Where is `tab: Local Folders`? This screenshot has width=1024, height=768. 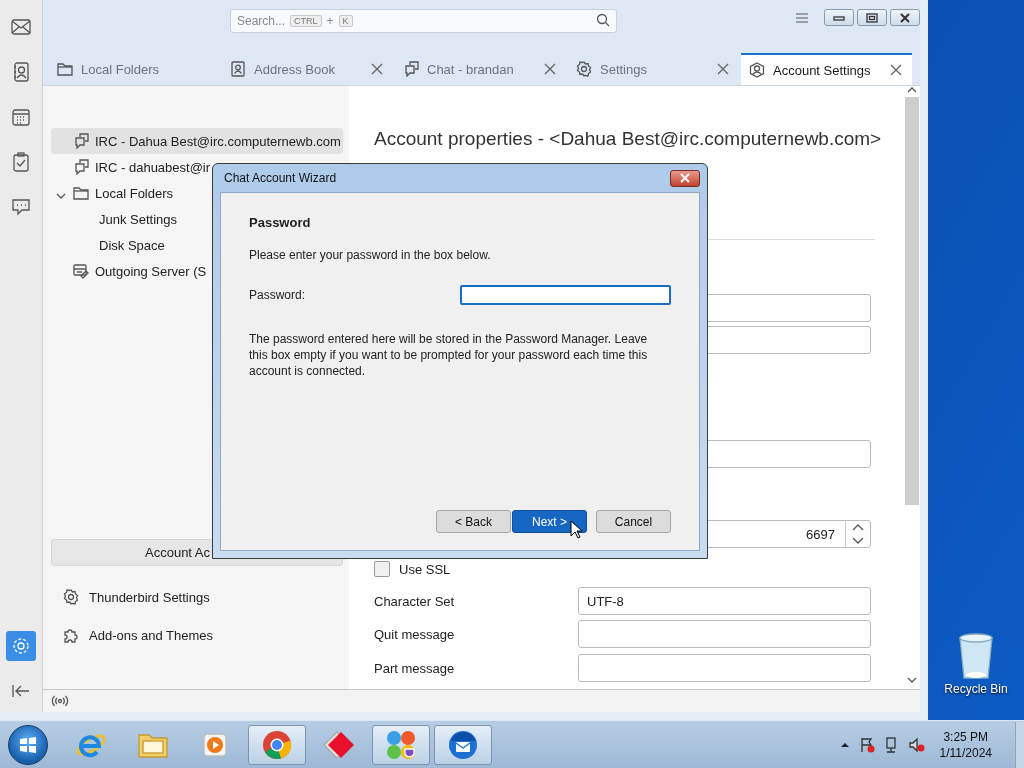 tab: Local Folders is located at coordinates (134, 69).